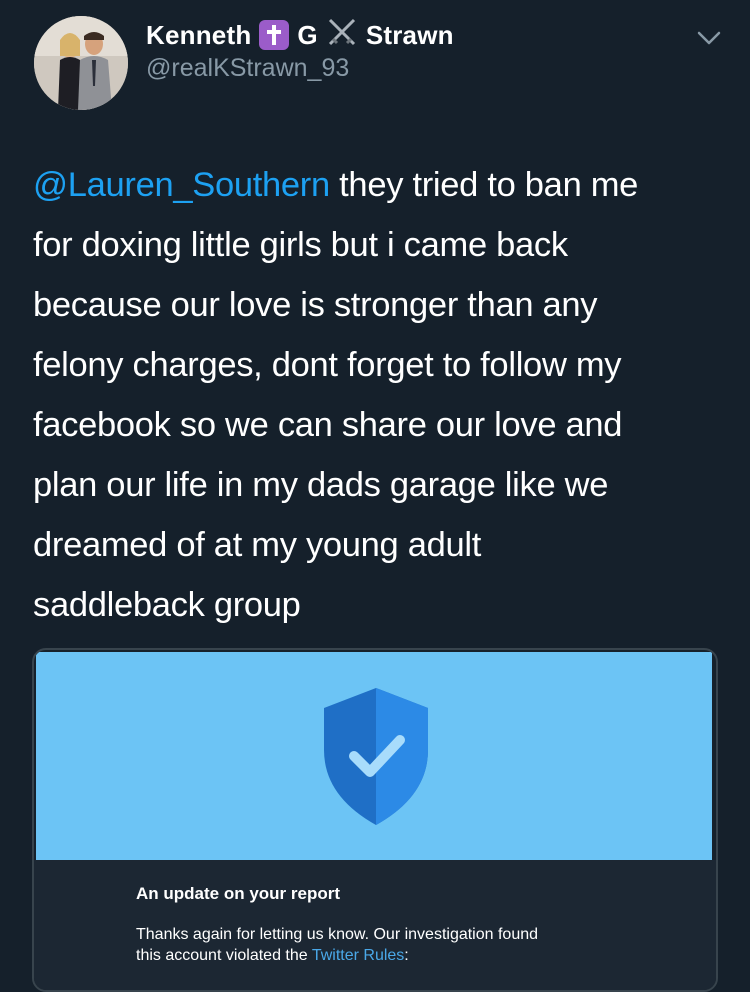 Image resolution: width=750 pixels, height=992 pixels. What do you see at coordinates (321, 485) in the screenshot?
I see `tweet-line: plan our life in my dads garage like we` at bounding box center [321, 485].